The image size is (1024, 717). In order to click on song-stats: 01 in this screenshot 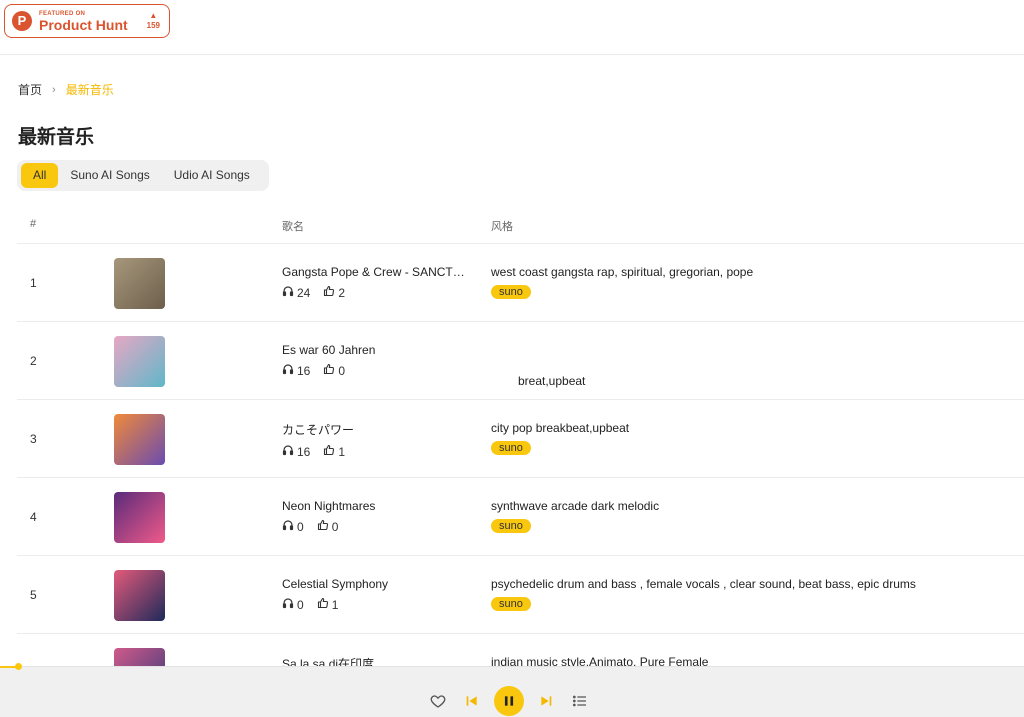, I will do `click(335, 604)`.